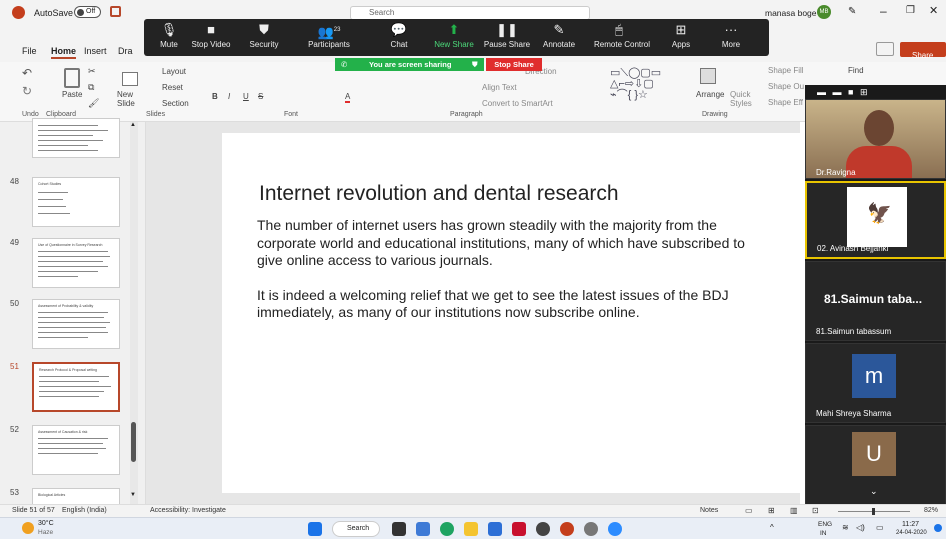  What do you see at coordinates (875, 465) in the screenshot?
I see `video-tile: U ⌄` at bounding box center [875, 465].